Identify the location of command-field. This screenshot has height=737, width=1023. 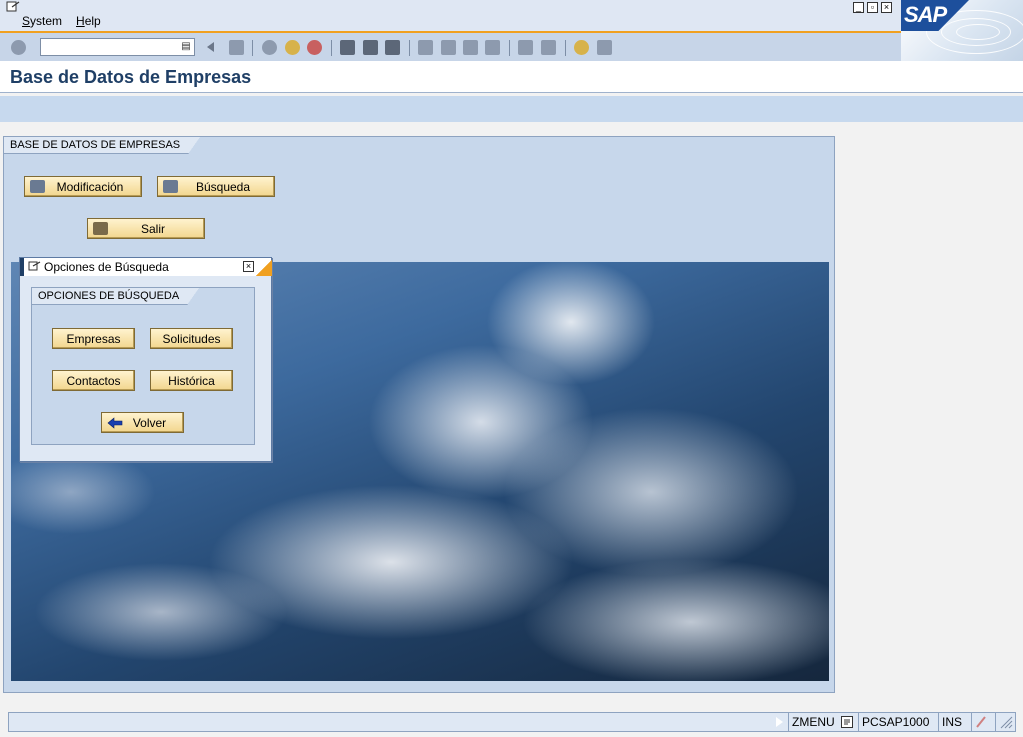
(117, 47).